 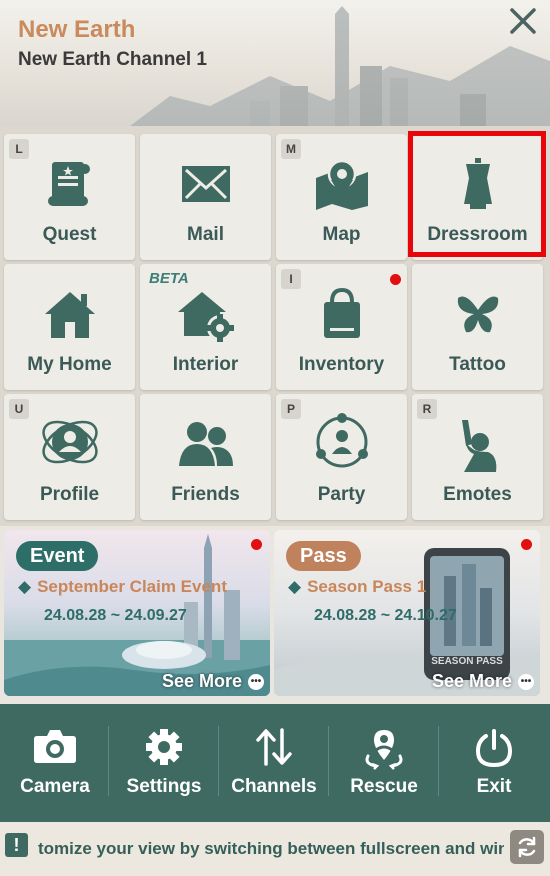 What do you see at coordinates (477, 234) in the screenshot?
I see `menu-label: Dressroom` at bounding box center [477, 234].